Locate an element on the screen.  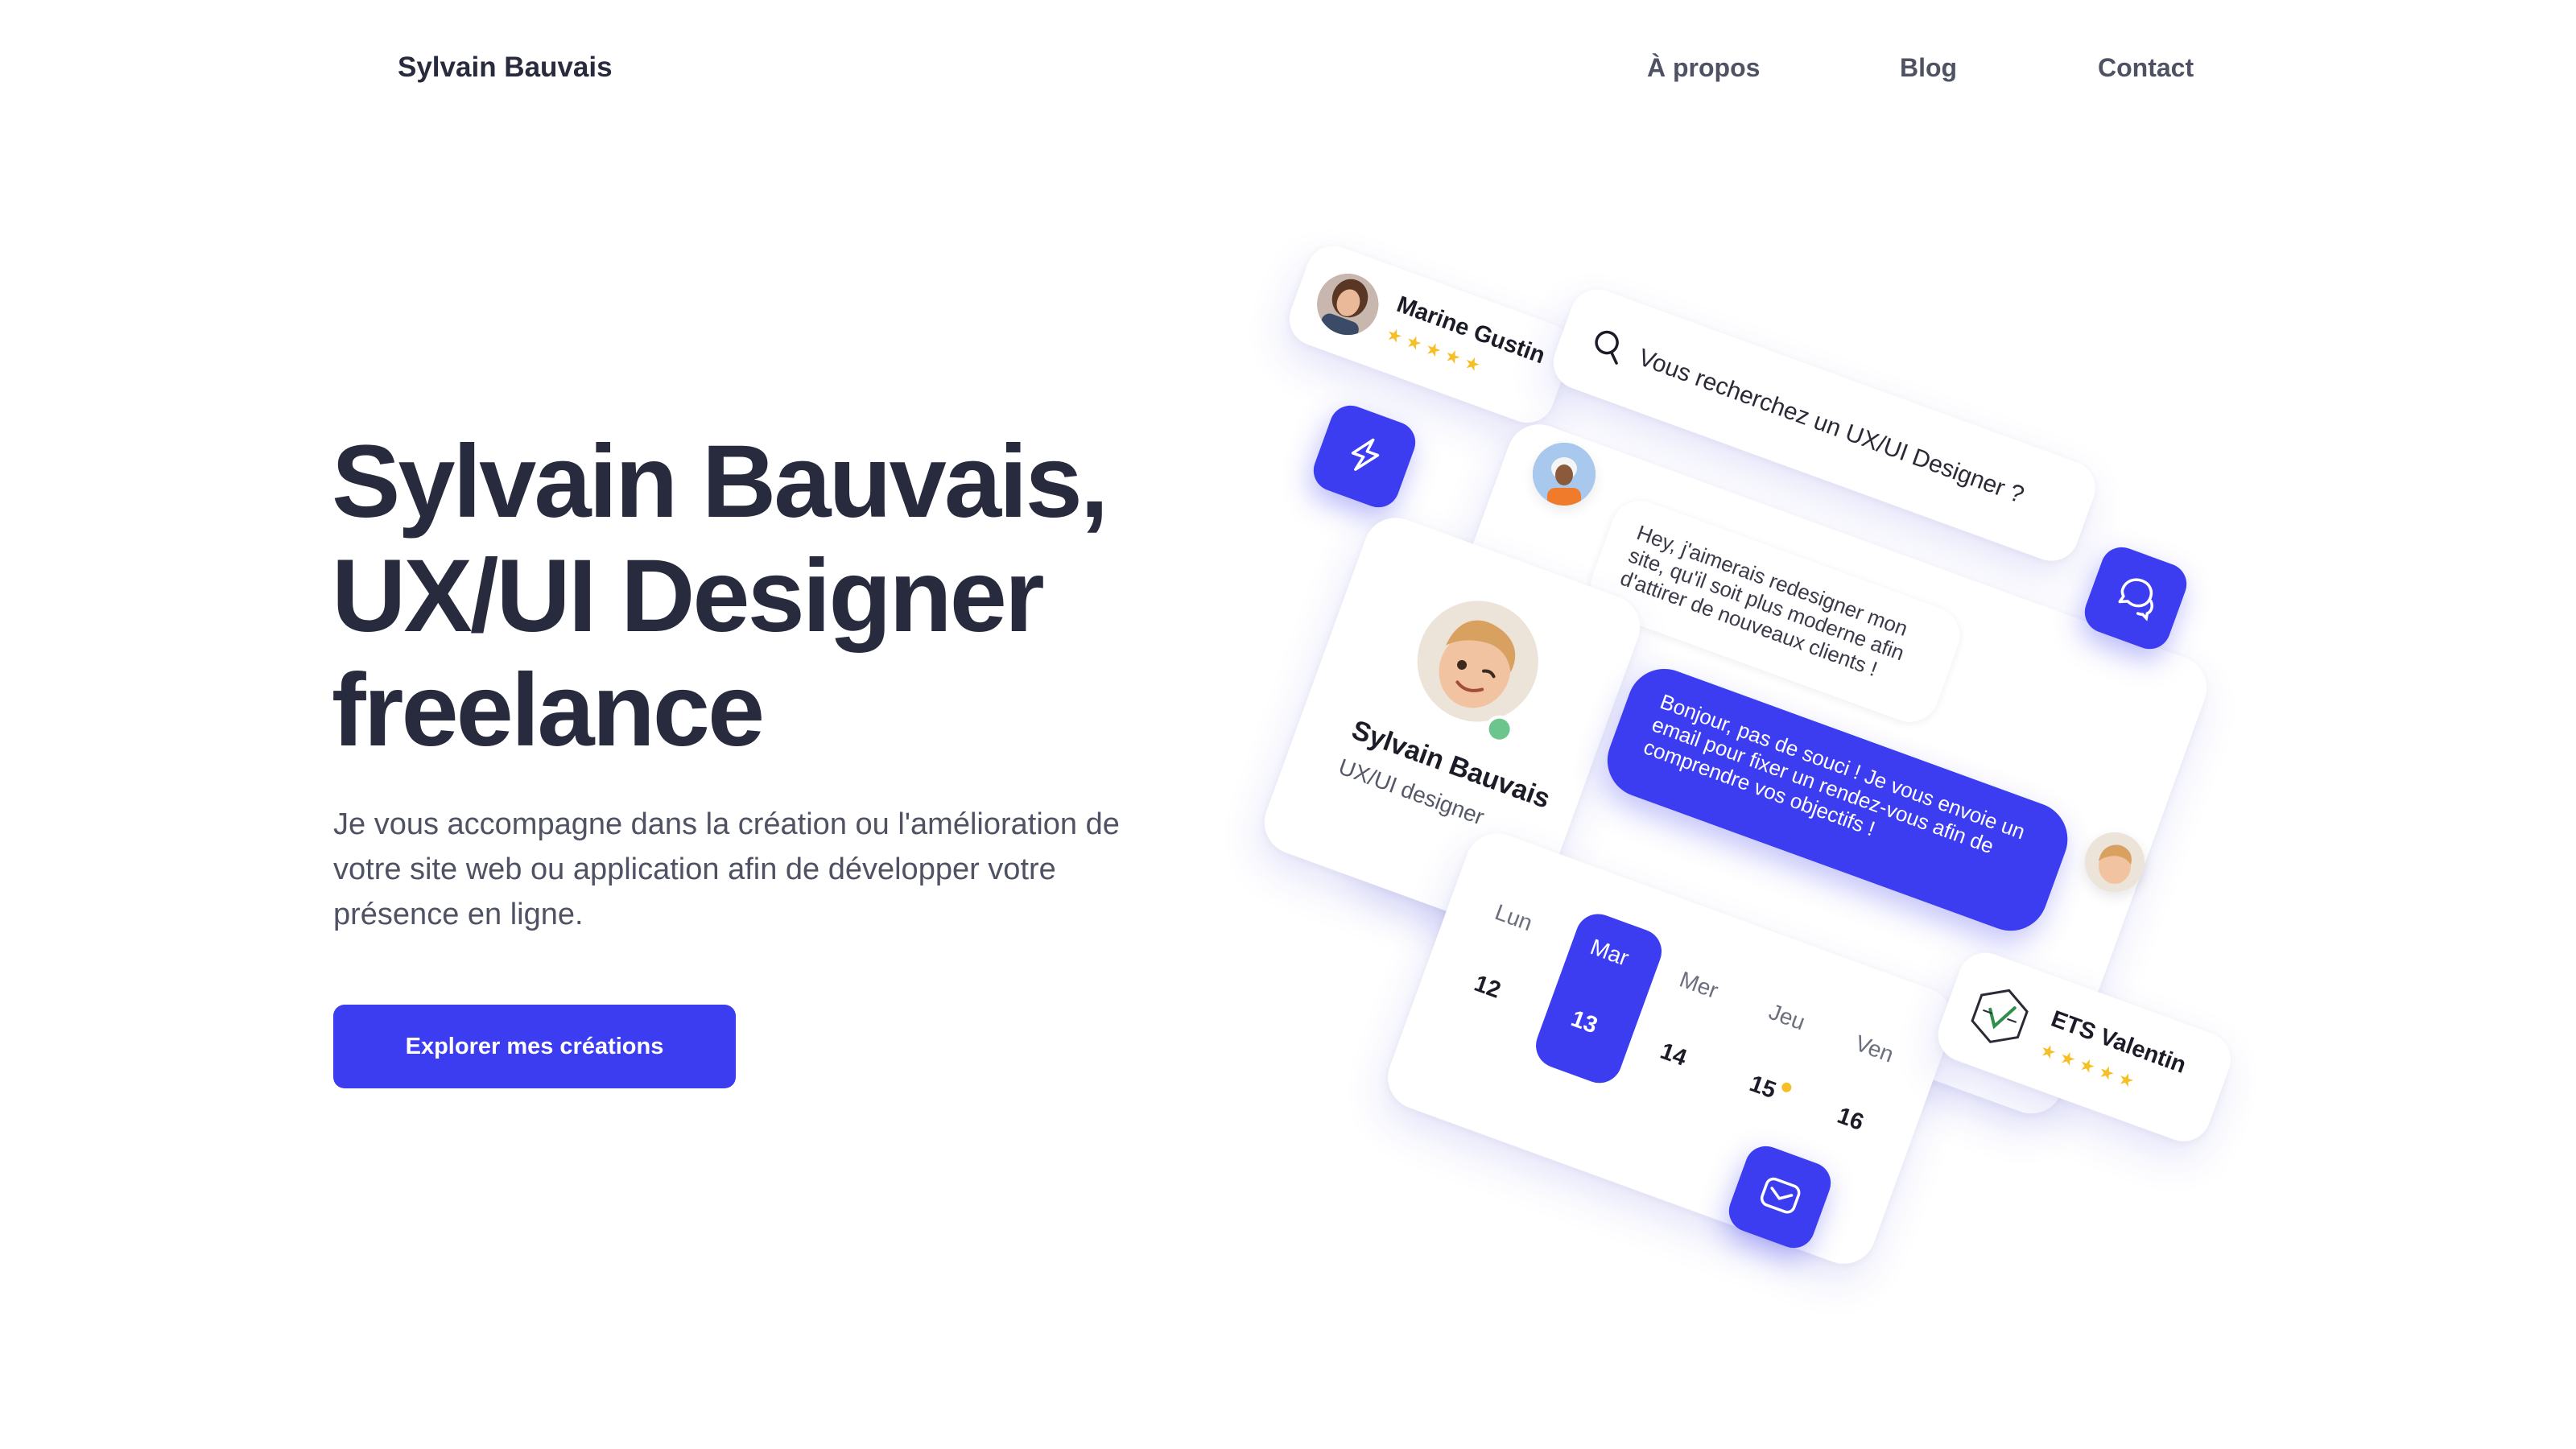
calendar-day-ven: Ven is located at coordinates (1874, 1048).